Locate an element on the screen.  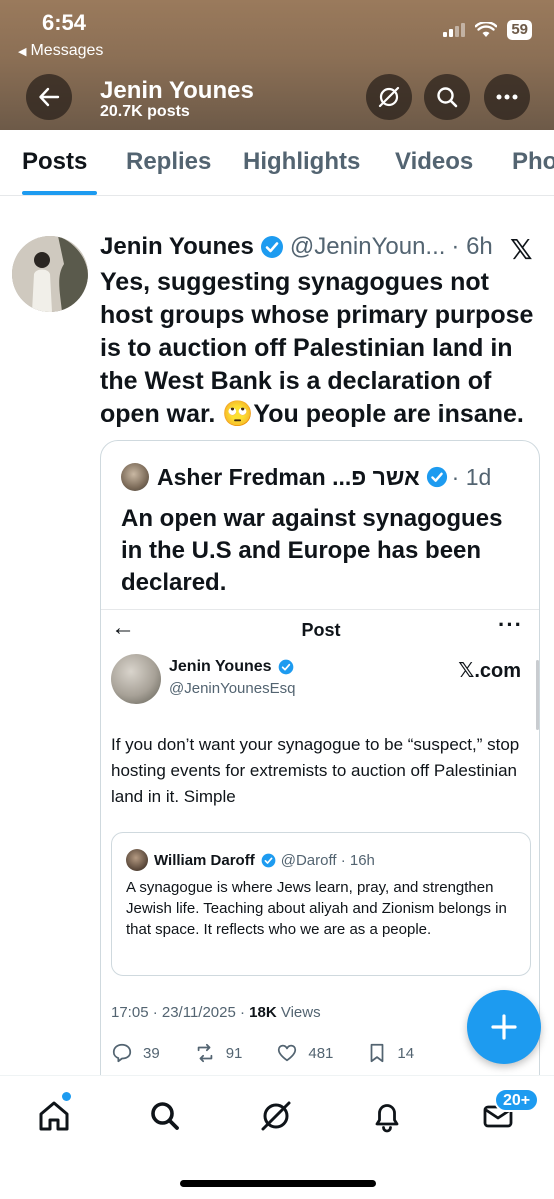
inner-quote-meta: @Daroff · 16h is located at coordinates (327, 860).